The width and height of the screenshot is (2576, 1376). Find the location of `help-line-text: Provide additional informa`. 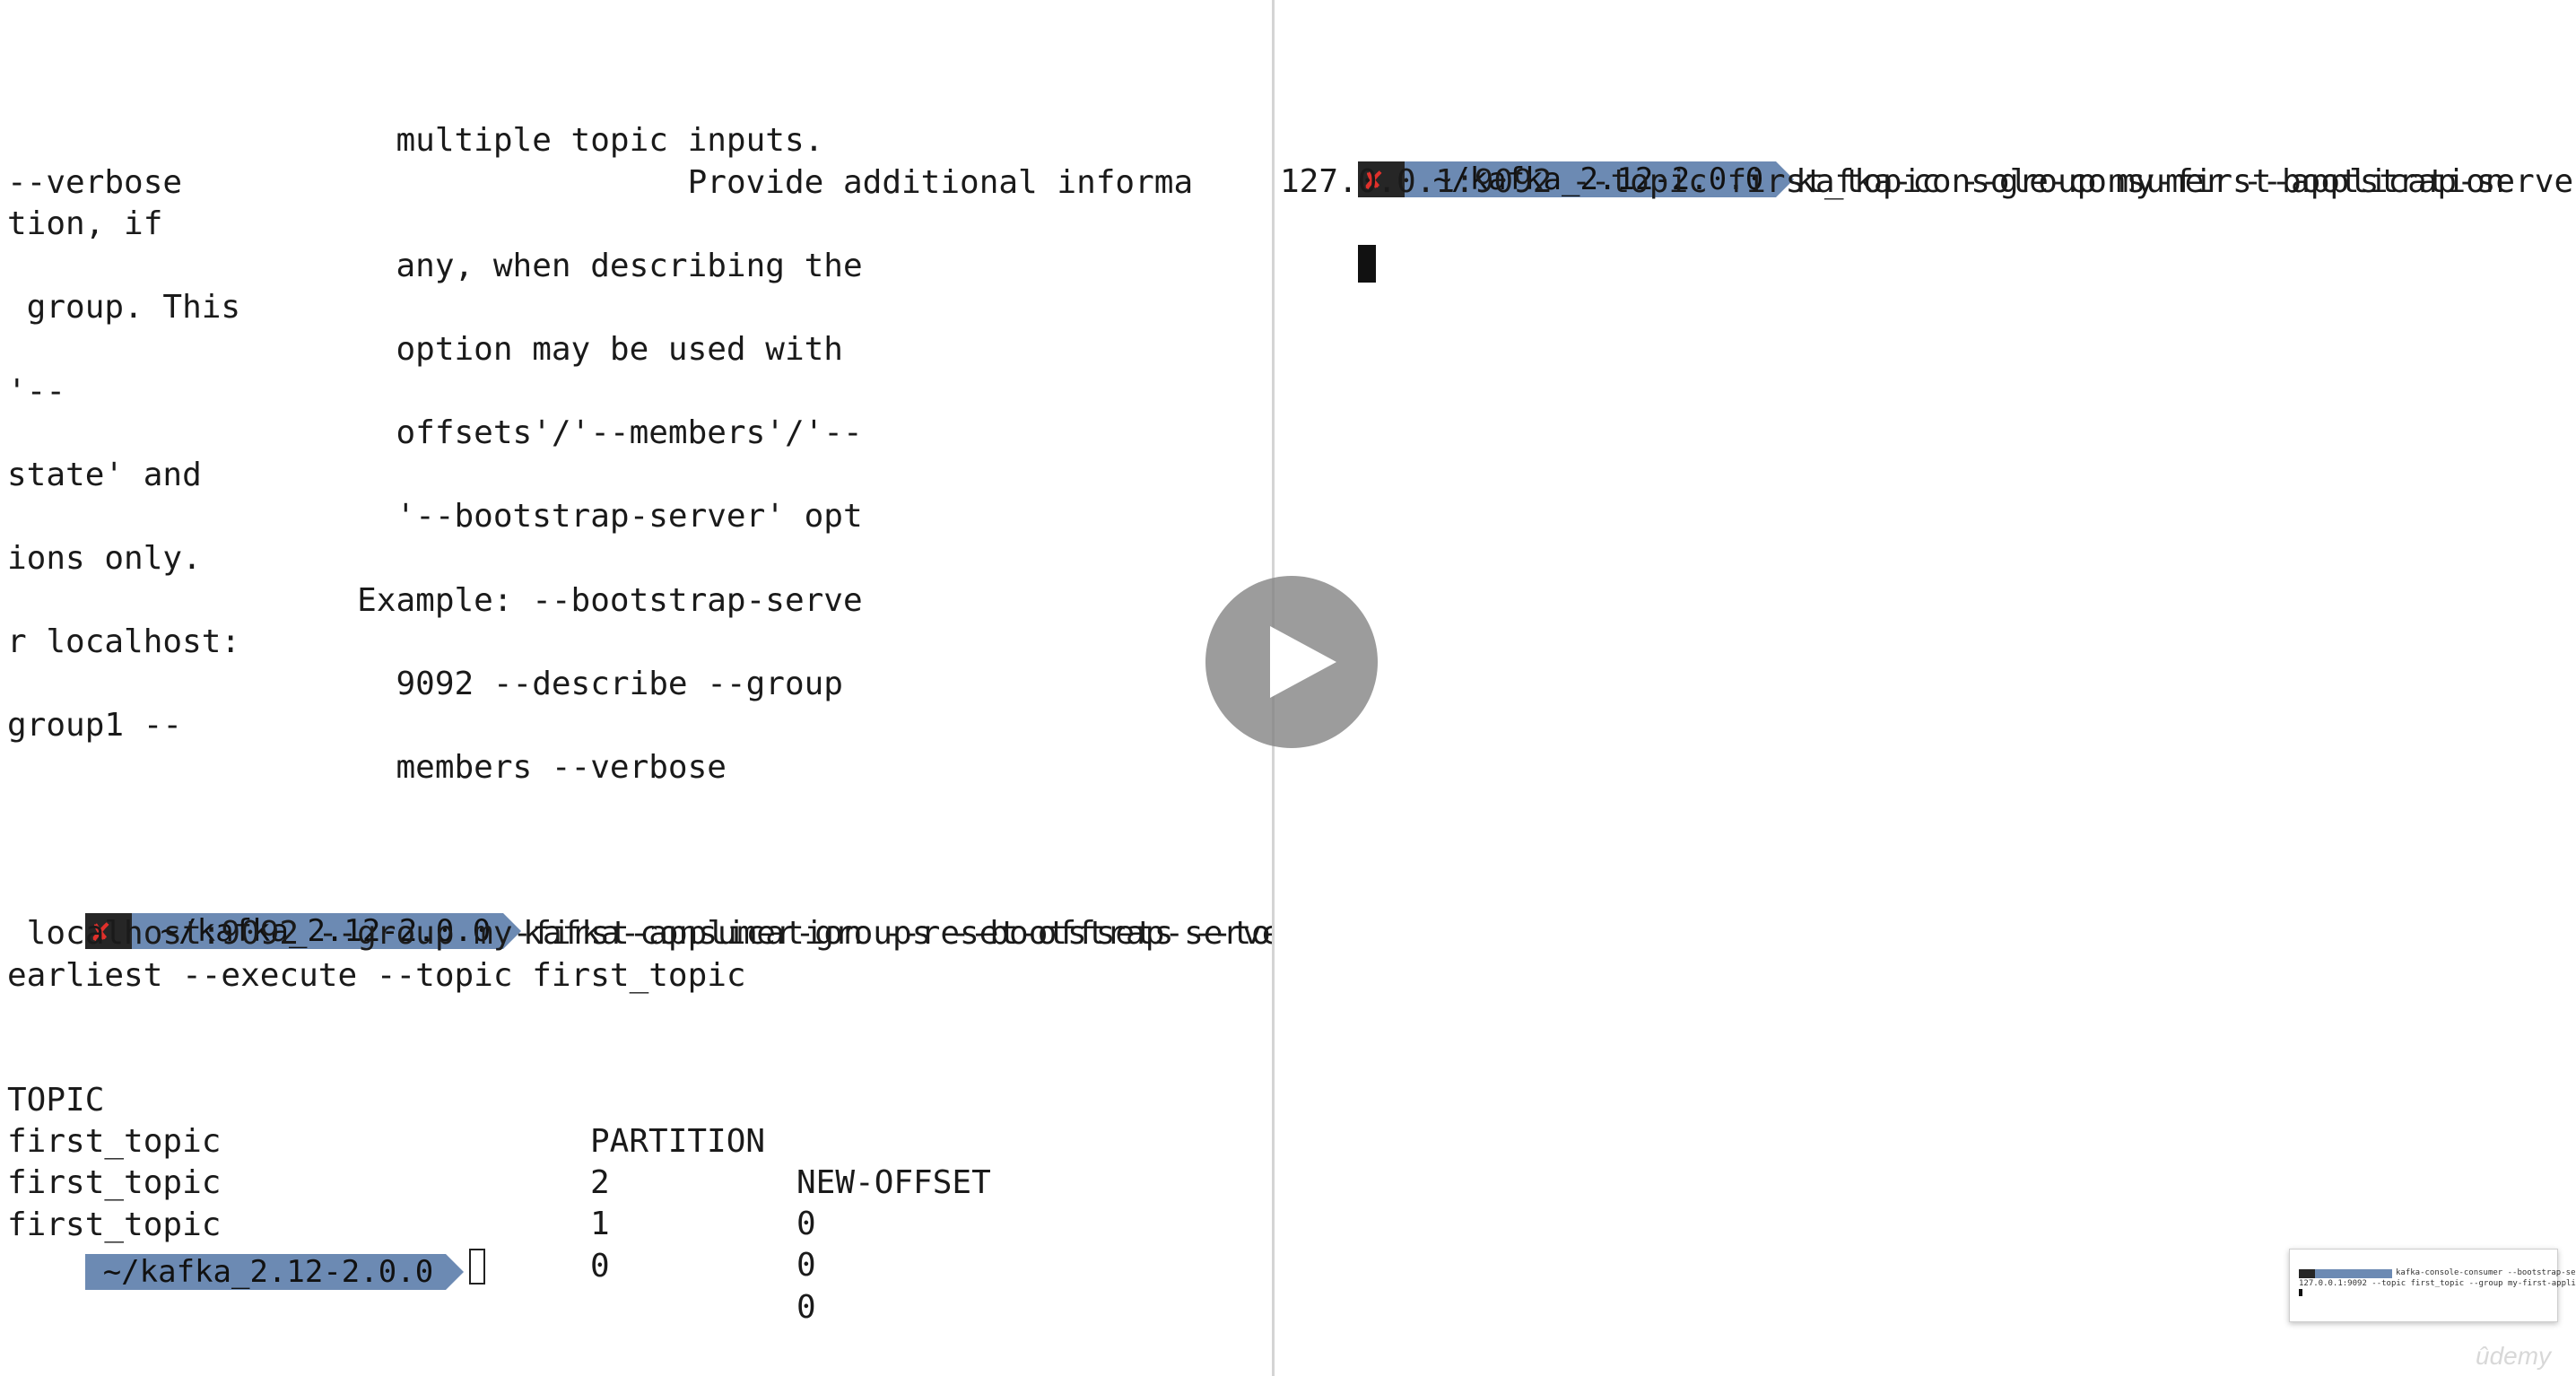

help-line-text: Provide additional informa is located at coordinates (940, 182).